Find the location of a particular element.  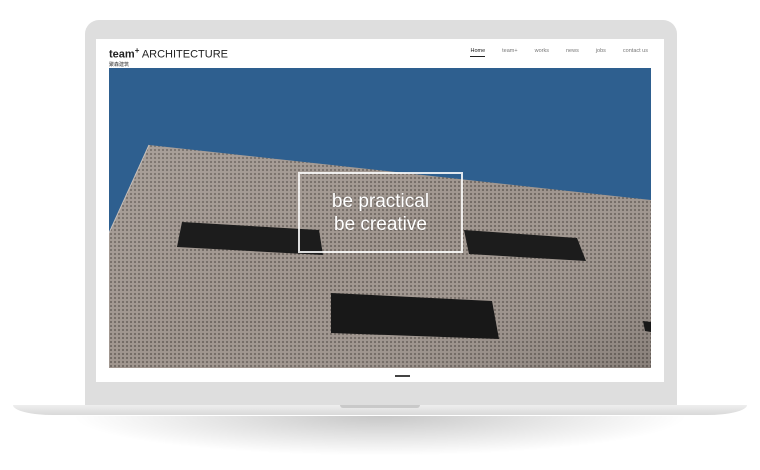

logo-plus-mark: + is located at coordinates (137, 50).